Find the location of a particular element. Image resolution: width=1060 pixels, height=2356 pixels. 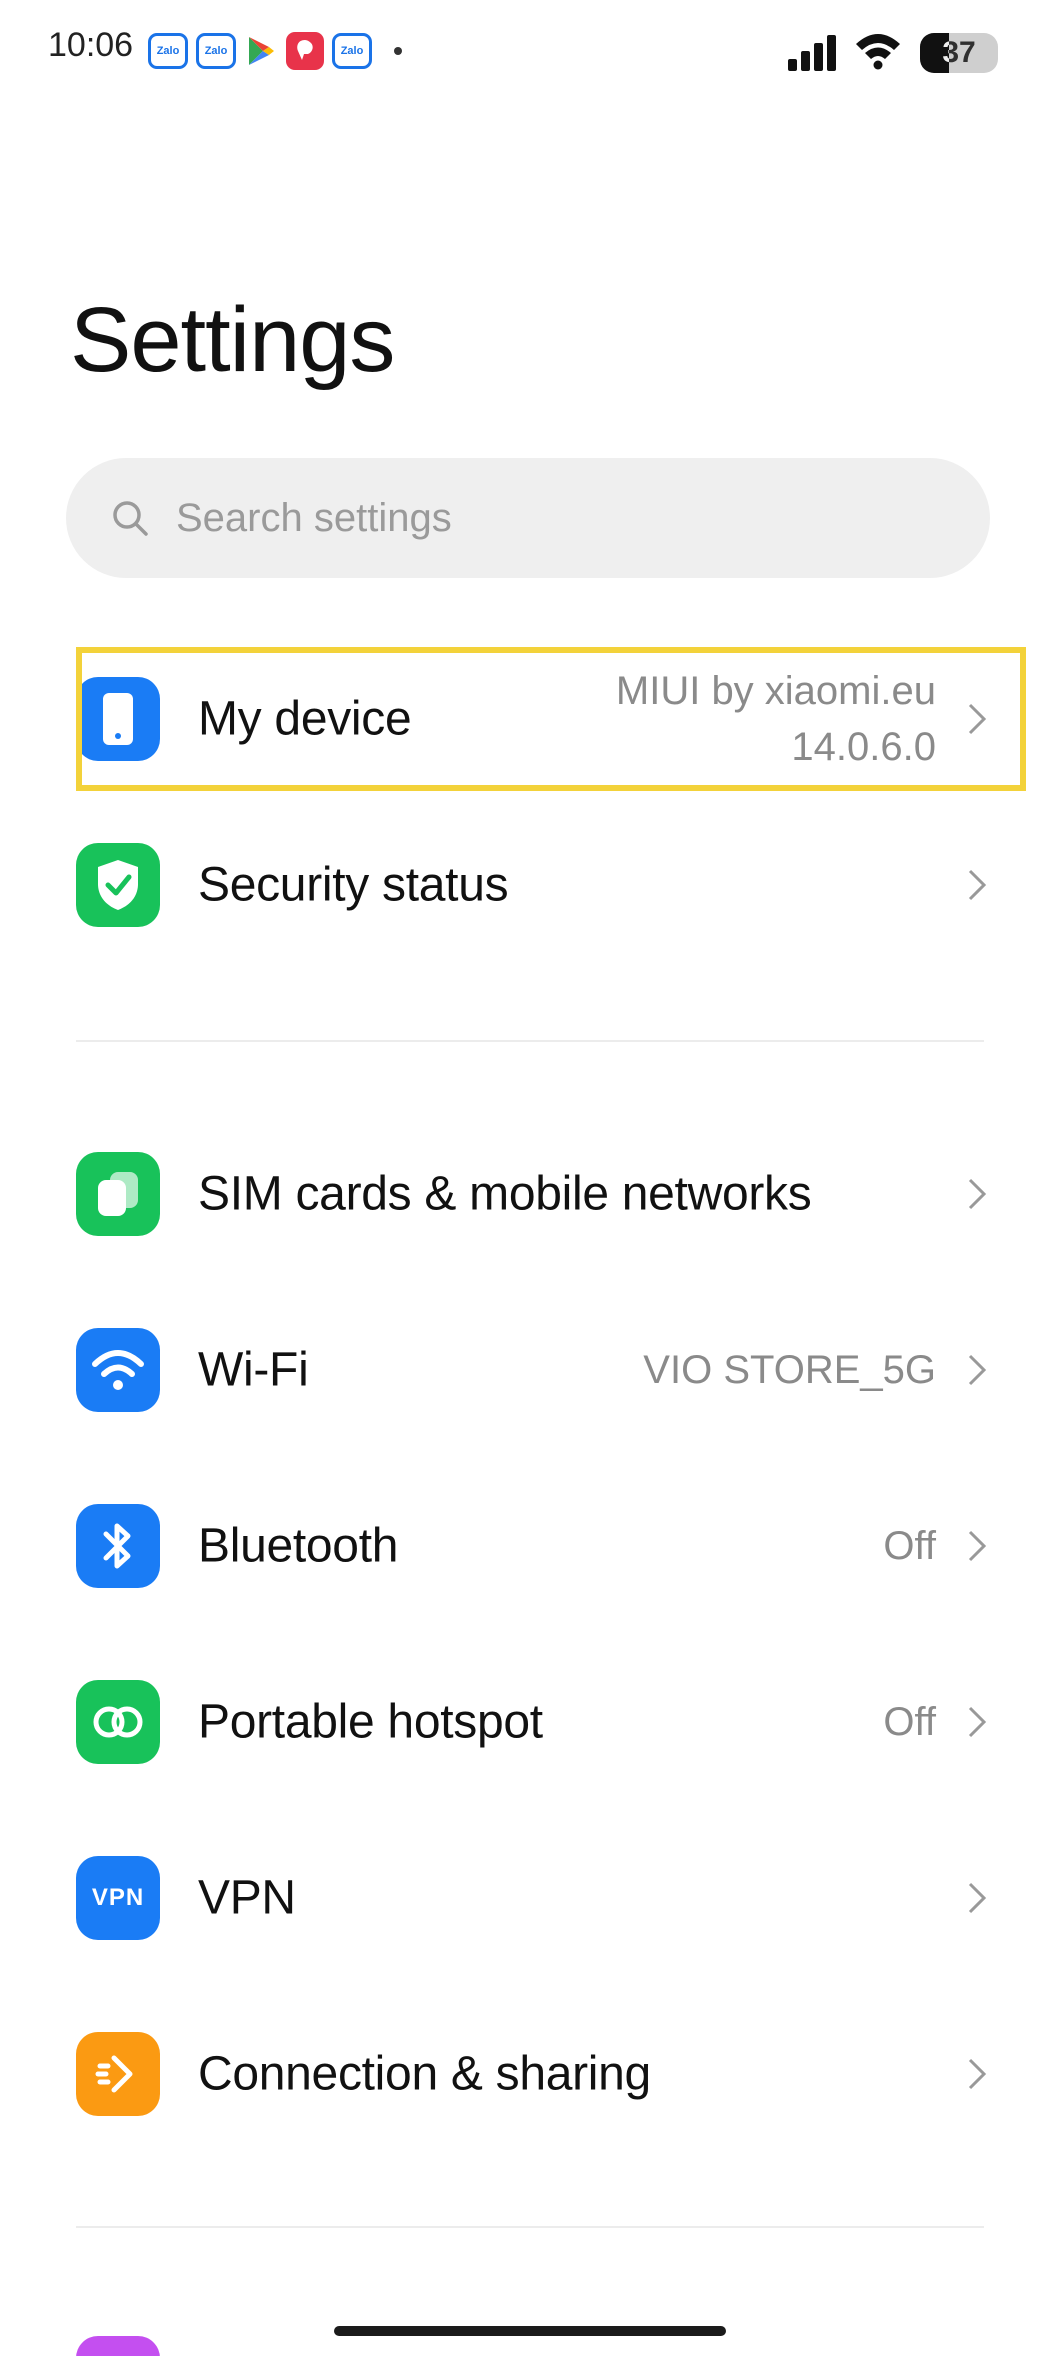

settings-item-value: VIO STORE_5G is located at coordinates (789, 1370).